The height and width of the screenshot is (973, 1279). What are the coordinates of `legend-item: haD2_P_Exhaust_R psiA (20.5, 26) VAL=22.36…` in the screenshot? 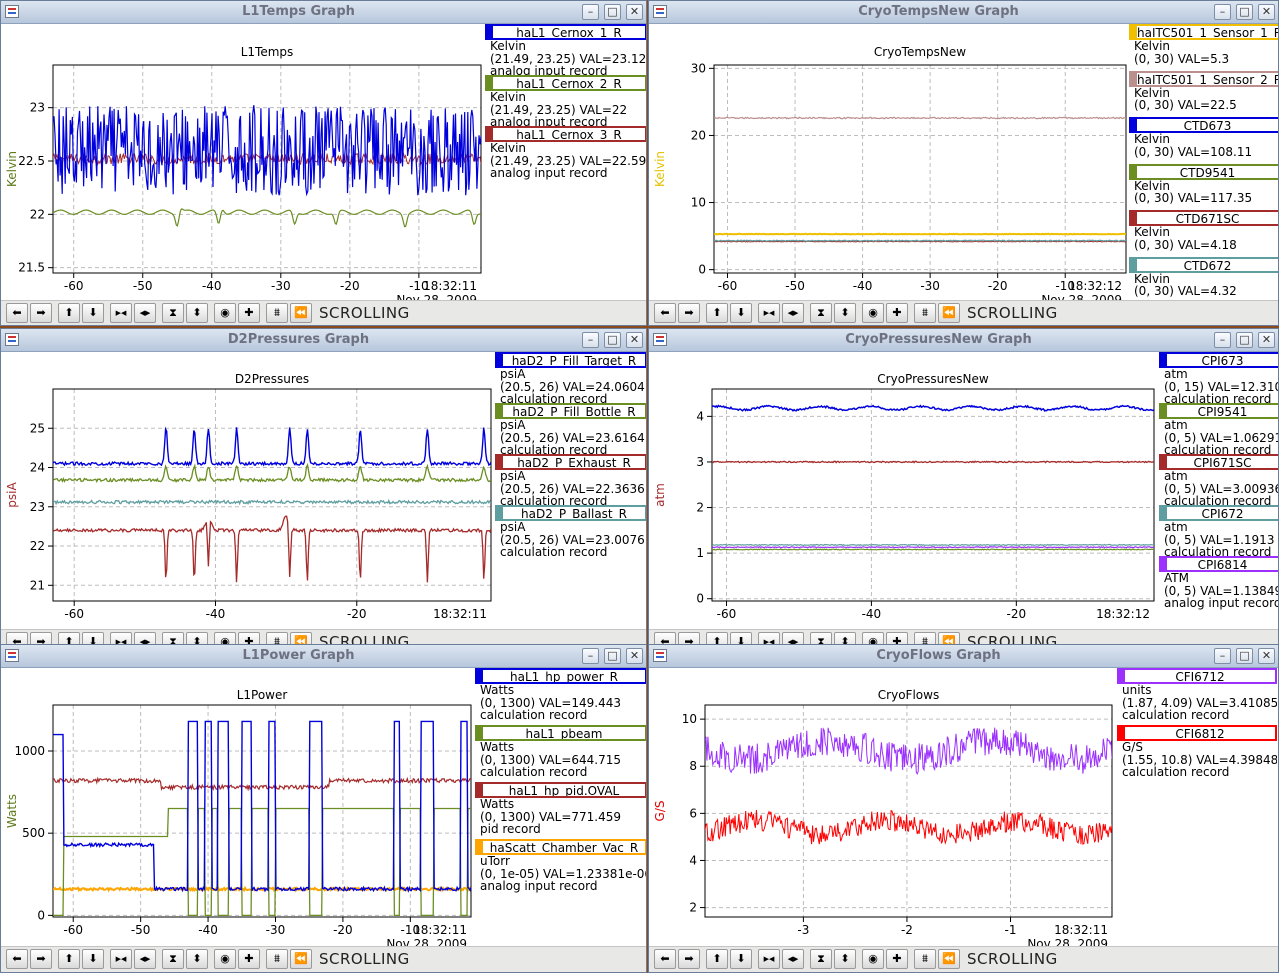 It's located at (570, 480).